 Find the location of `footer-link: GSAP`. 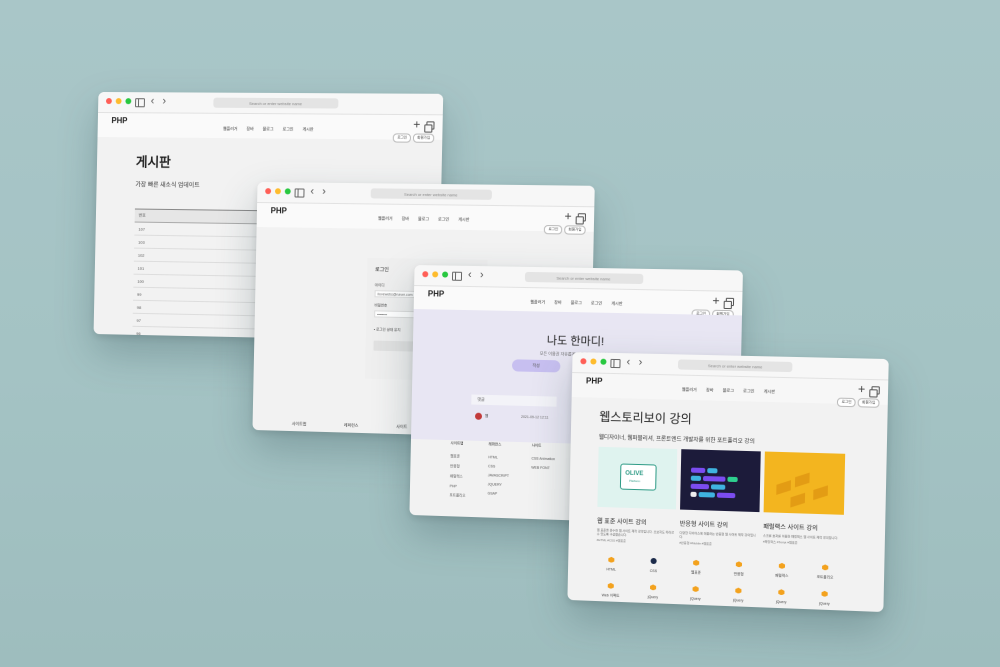

footer-link: GSAP is located at coordinates (497, 493).